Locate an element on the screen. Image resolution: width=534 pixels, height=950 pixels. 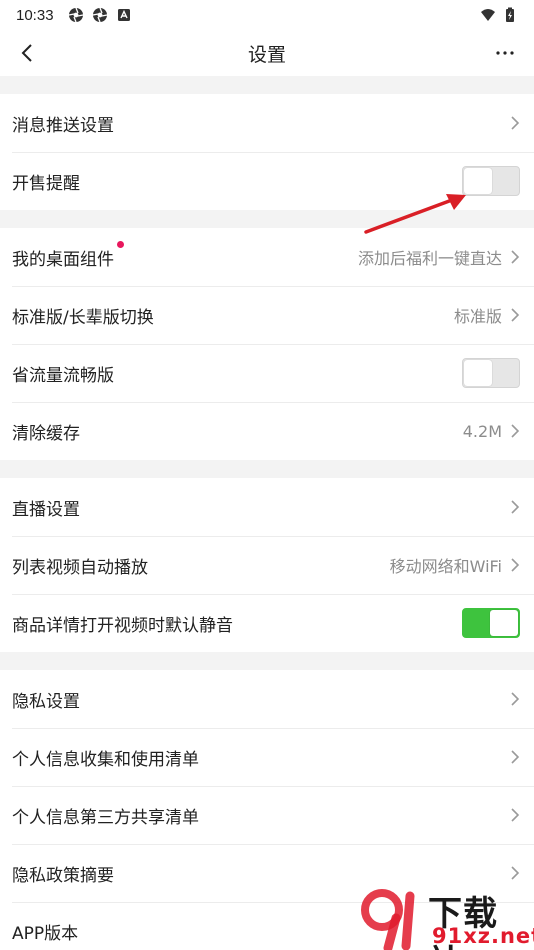
more-button is located at coordinates (505, 53).